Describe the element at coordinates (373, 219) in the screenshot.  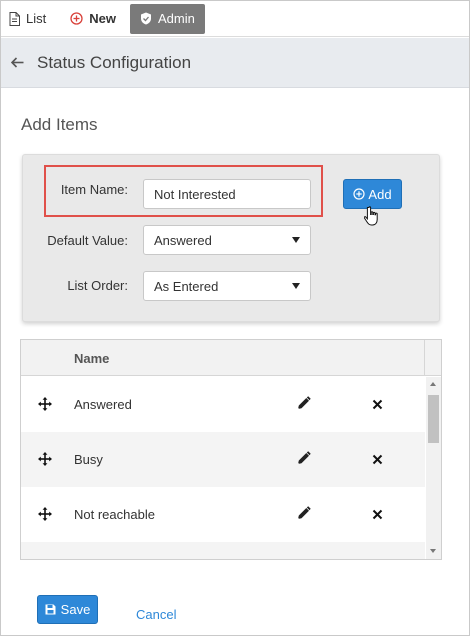
I see `hand-cursor-icon` at that location.